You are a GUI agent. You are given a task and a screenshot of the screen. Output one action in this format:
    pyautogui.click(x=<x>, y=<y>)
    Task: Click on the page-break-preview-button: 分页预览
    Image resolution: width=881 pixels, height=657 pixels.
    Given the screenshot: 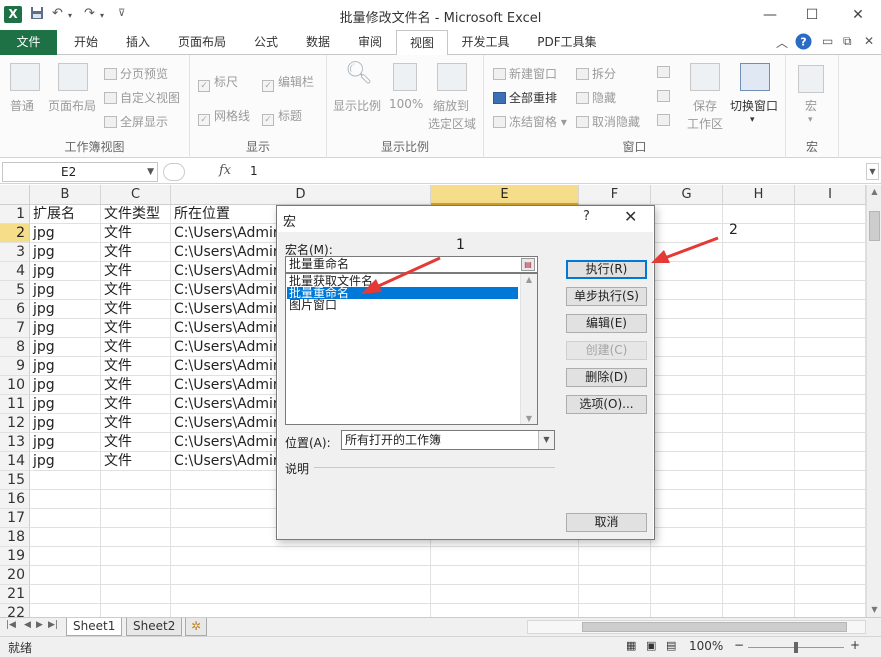 What is the action you would take?
    pyautogui.click(x=136, y=73)
    